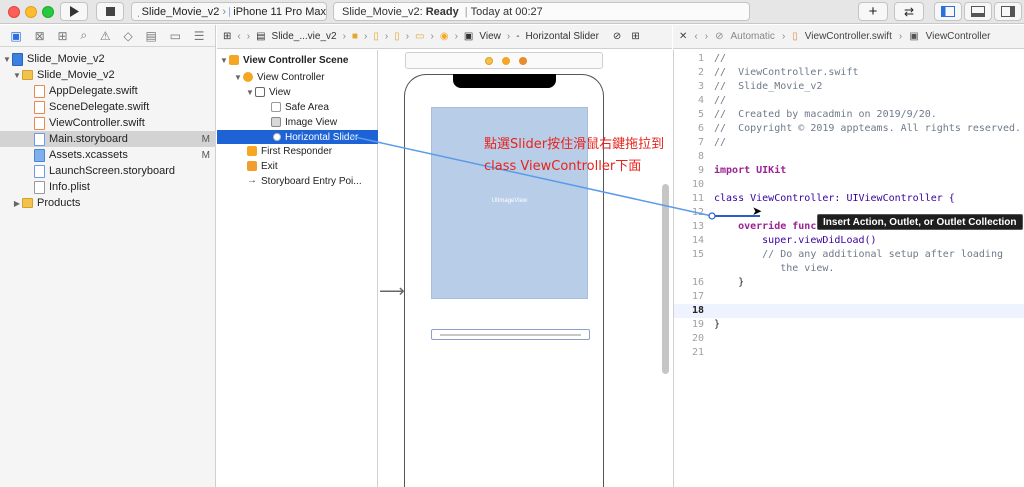  I want to click on outline-view-controller: ▼ View Controller, so click(297, 77).